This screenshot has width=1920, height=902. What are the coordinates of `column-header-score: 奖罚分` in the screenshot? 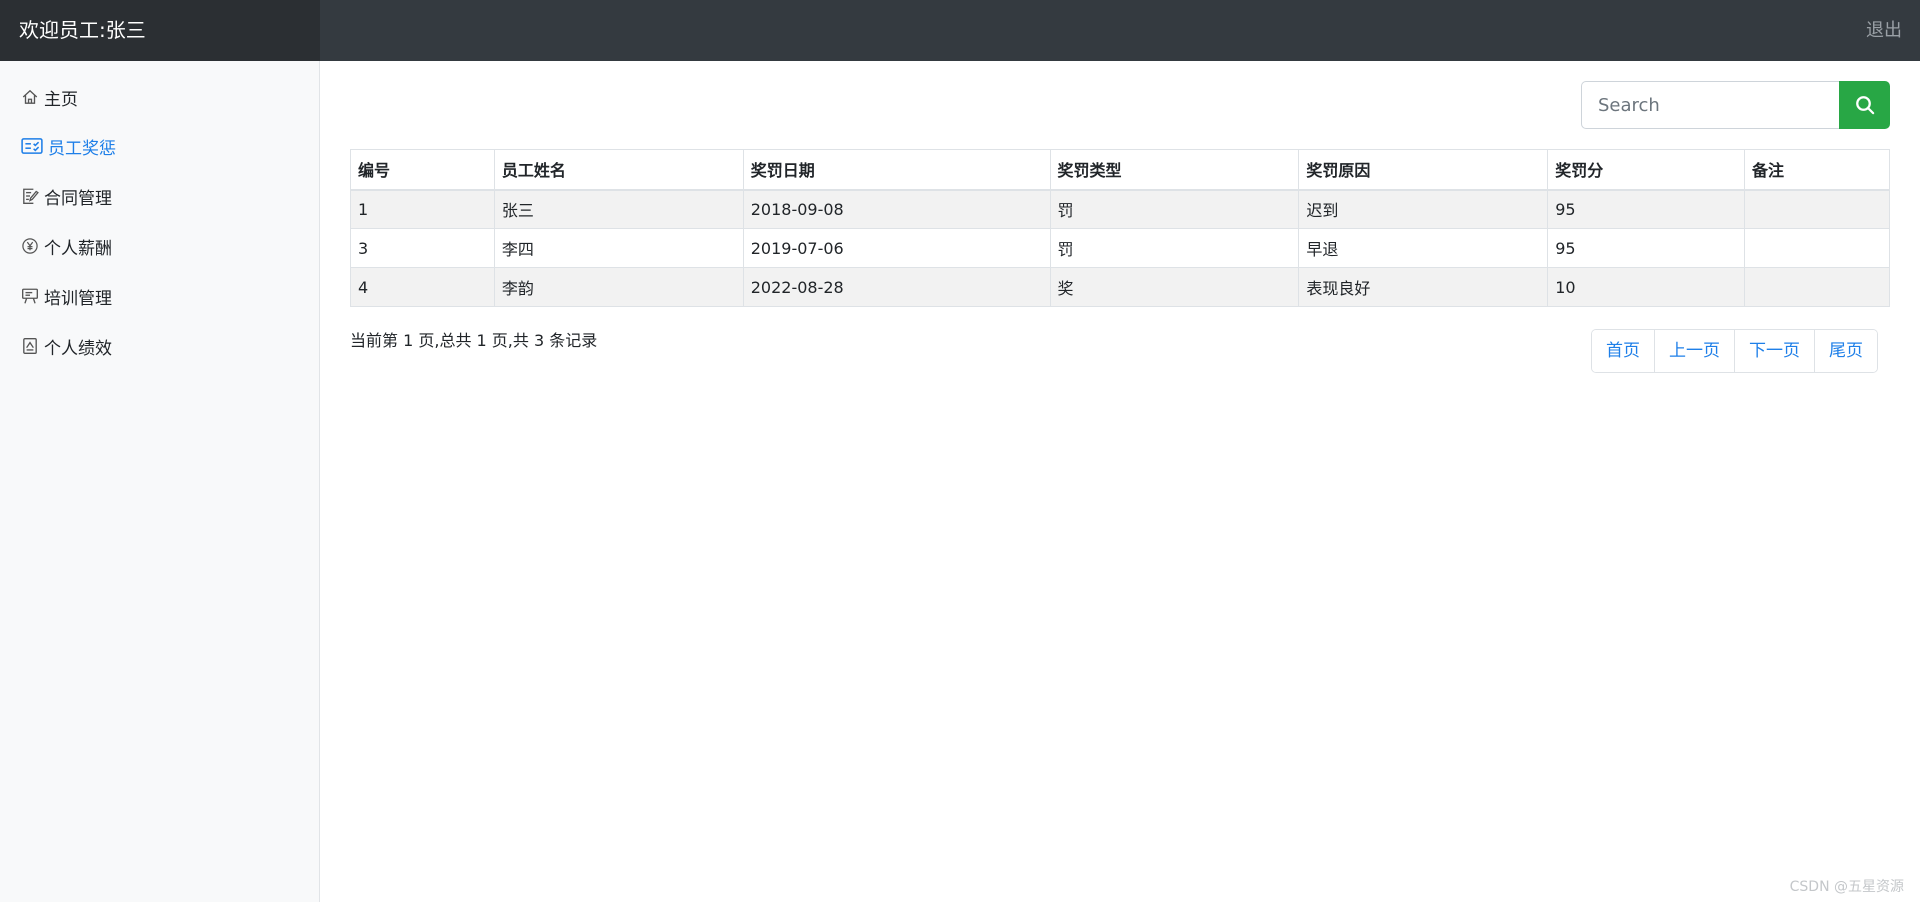 It's located at (1646, 170).